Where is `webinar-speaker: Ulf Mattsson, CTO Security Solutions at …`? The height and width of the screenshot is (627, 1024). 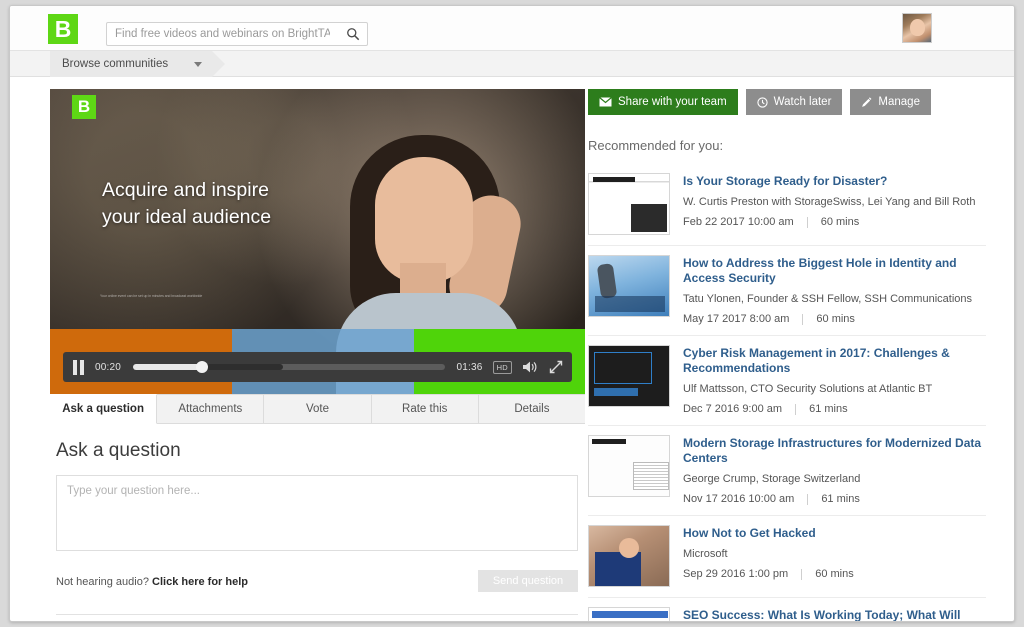
webinar-speaker: Ulf Mattsson, CTO Security Solutions at … is located at coordinates (808, 389).